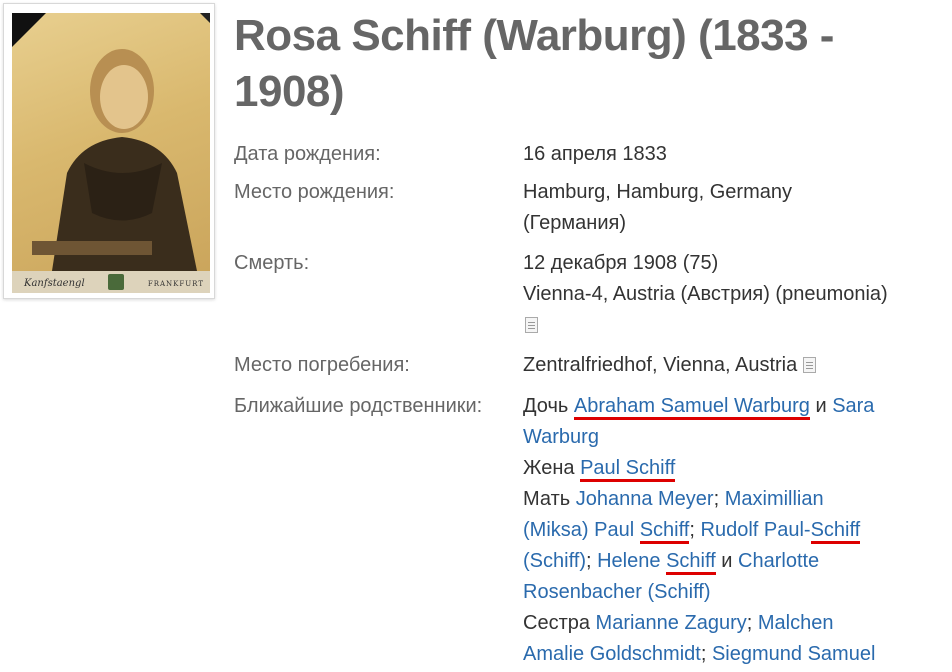 This screenshot has height=672, width=952. I want to click on burial-label: Место погребения:, so click(322, 365).